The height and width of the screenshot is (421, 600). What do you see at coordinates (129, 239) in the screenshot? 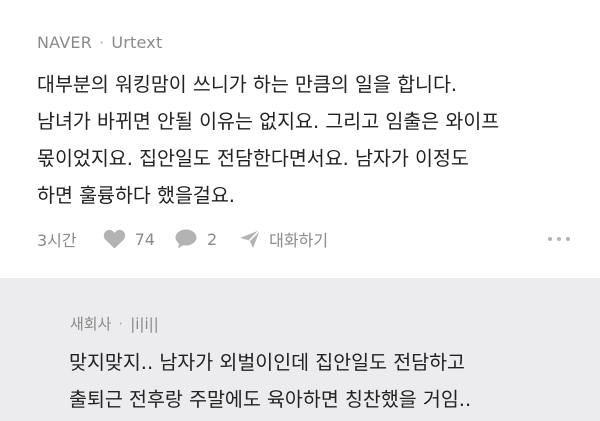
I see `like-button: 74` at bounding box center [129, 239].